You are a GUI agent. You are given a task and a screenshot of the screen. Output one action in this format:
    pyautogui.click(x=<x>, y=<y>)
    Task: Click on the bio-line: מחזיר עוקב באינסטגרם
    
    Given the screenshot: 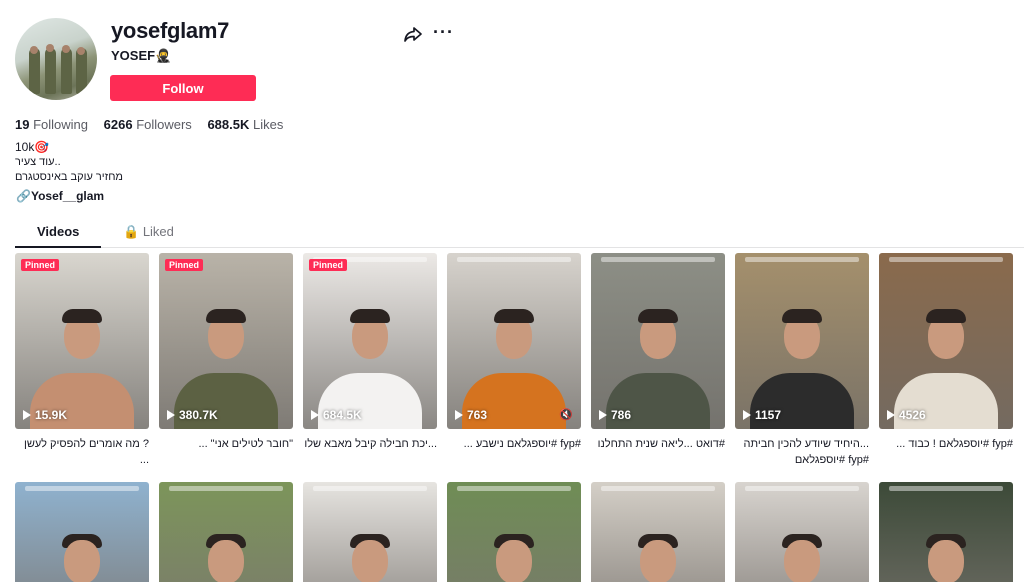 What is the action you would take?
    pyautogui.click(x=69, y=177)
    